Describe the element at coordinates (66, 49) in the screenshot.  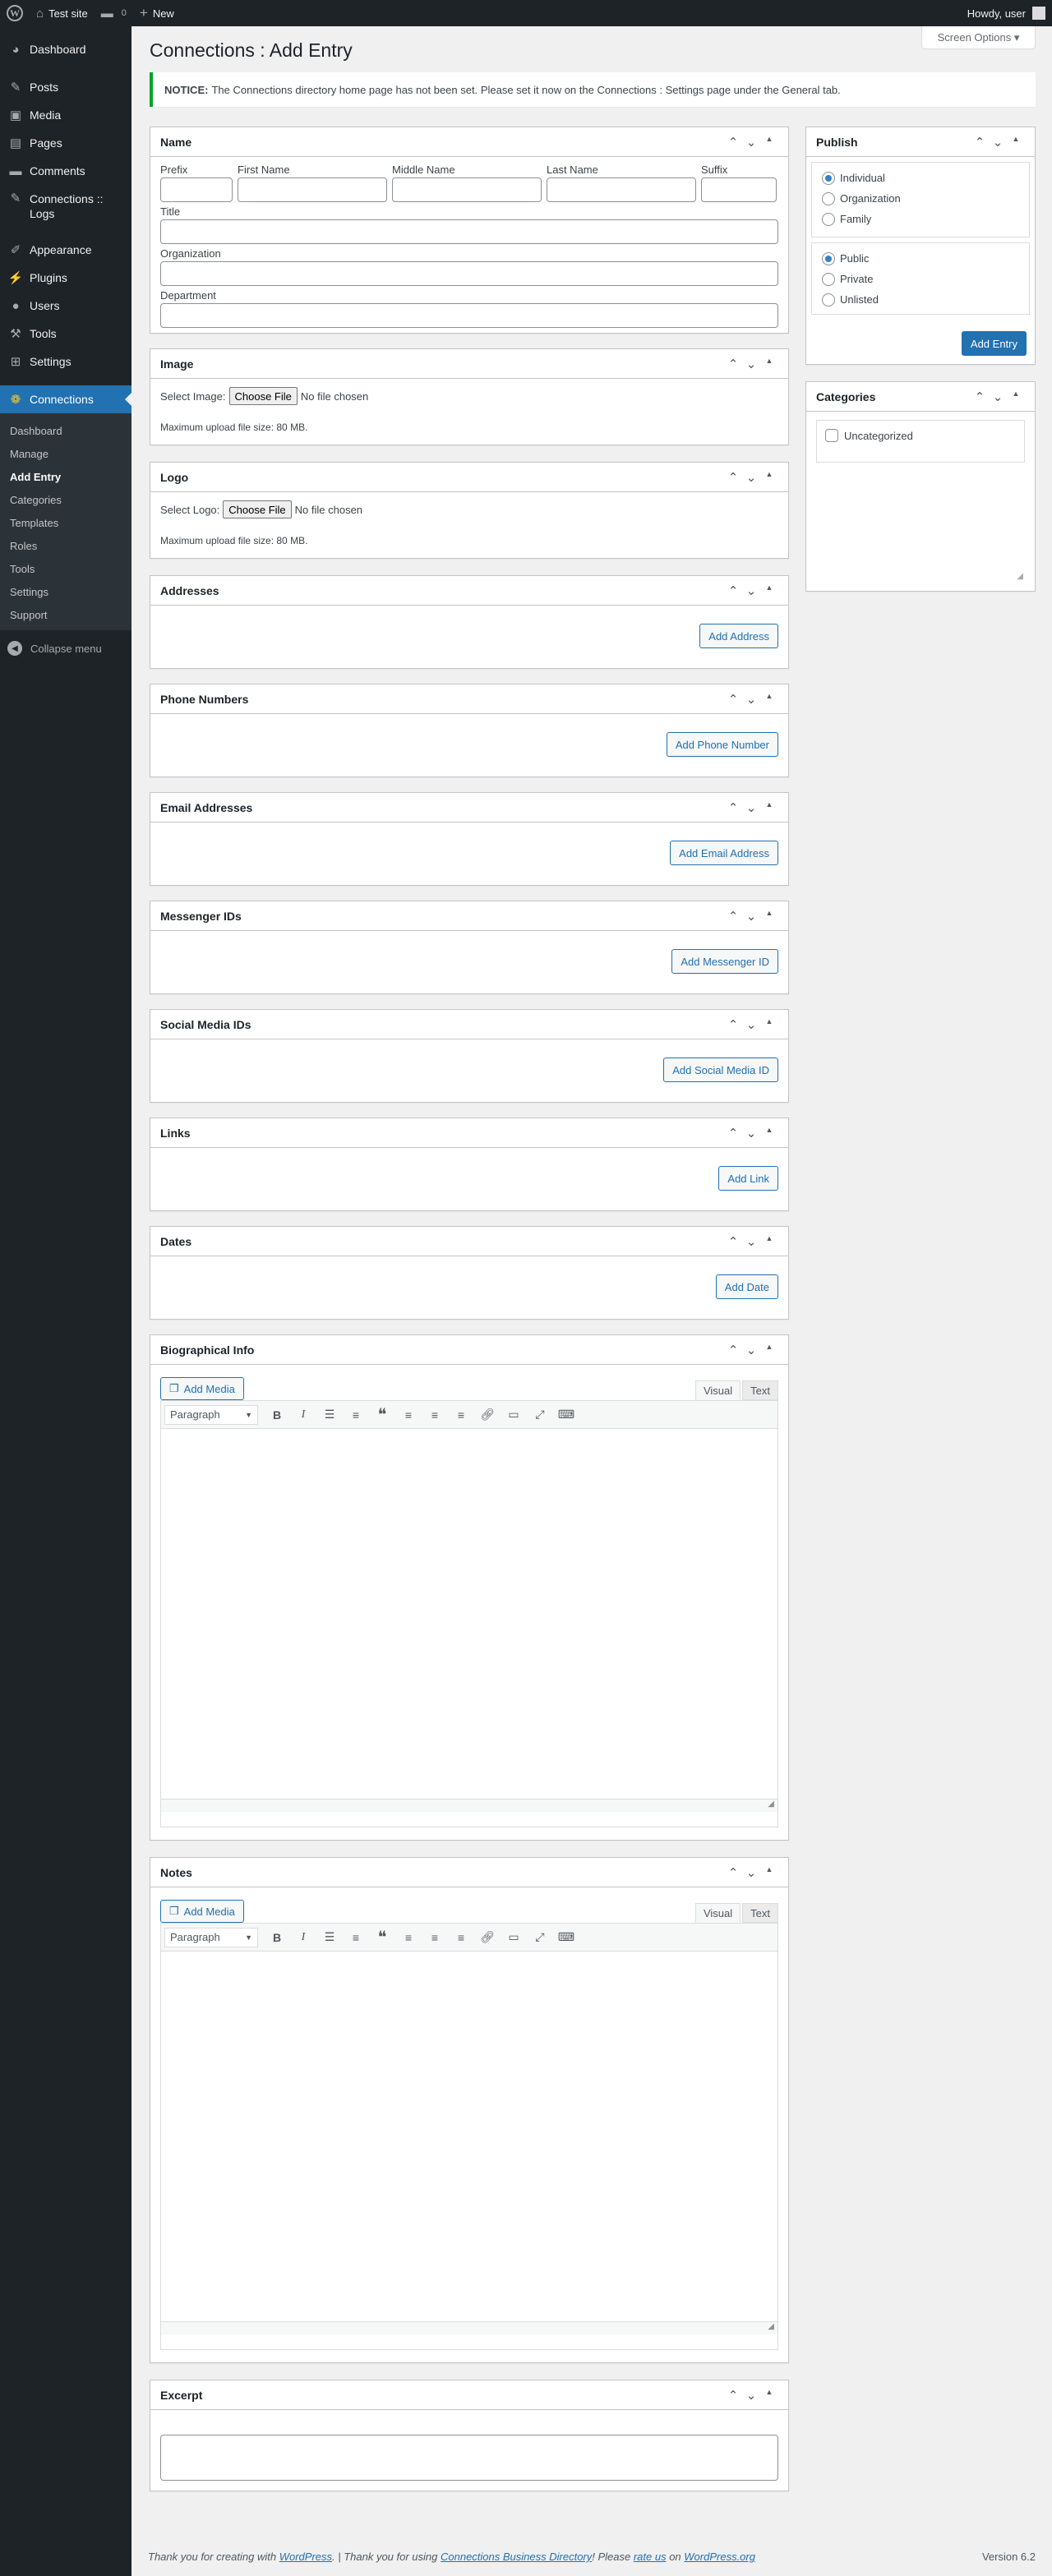
I see `menu-dashboard: ◕ Dashboard` at that location.